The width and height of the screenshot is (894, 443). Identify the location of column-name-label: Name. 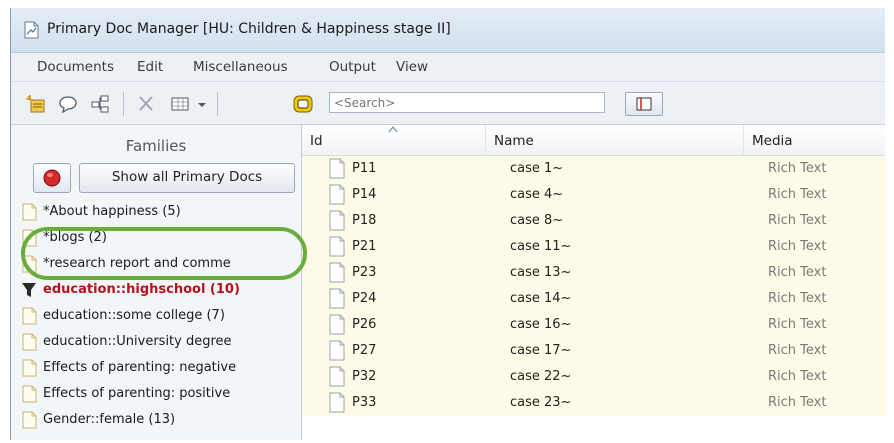
(514, 141).